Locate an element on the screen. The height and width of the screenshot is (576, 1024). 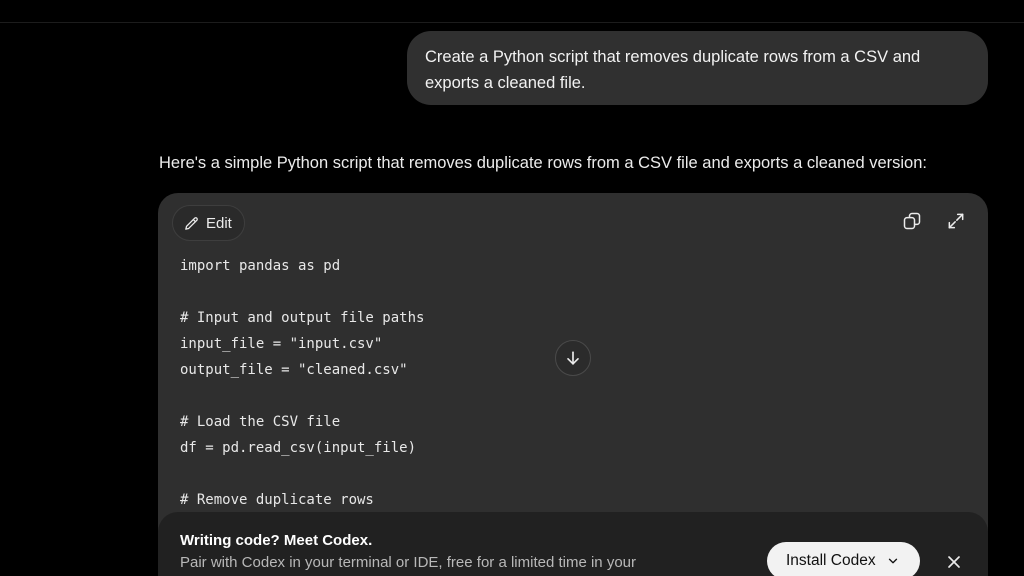
code-line: input_file = "input.csv" is located at coordinates (281, 344).